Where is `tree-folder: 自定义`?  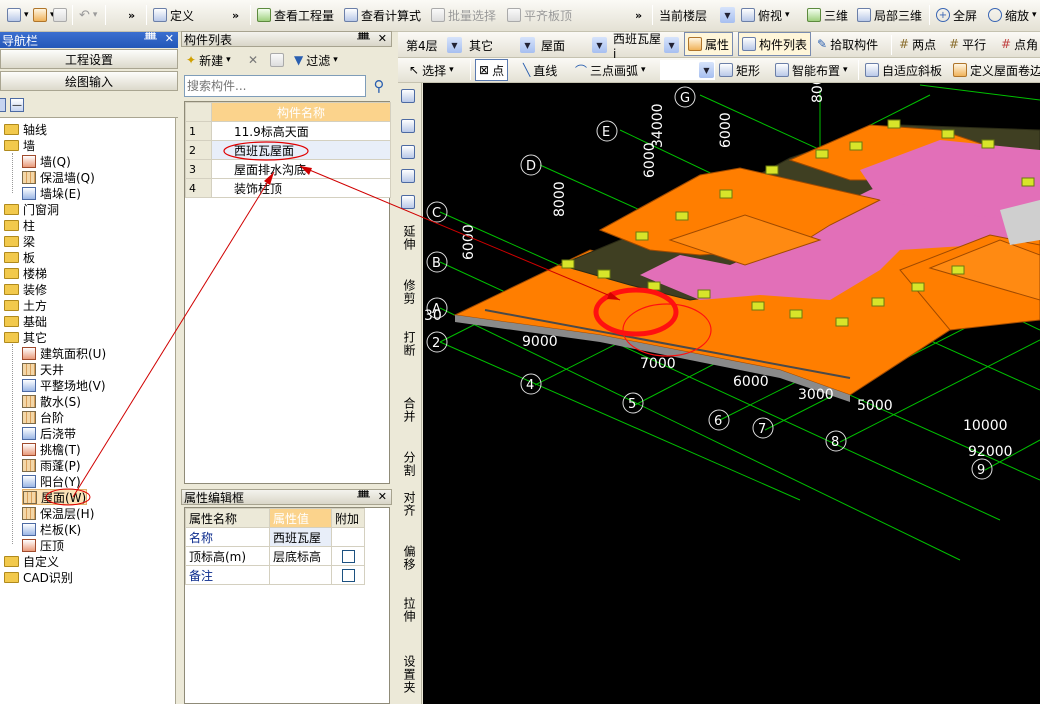
tree-folder: 自定义 is located at coordinates (31, 561).